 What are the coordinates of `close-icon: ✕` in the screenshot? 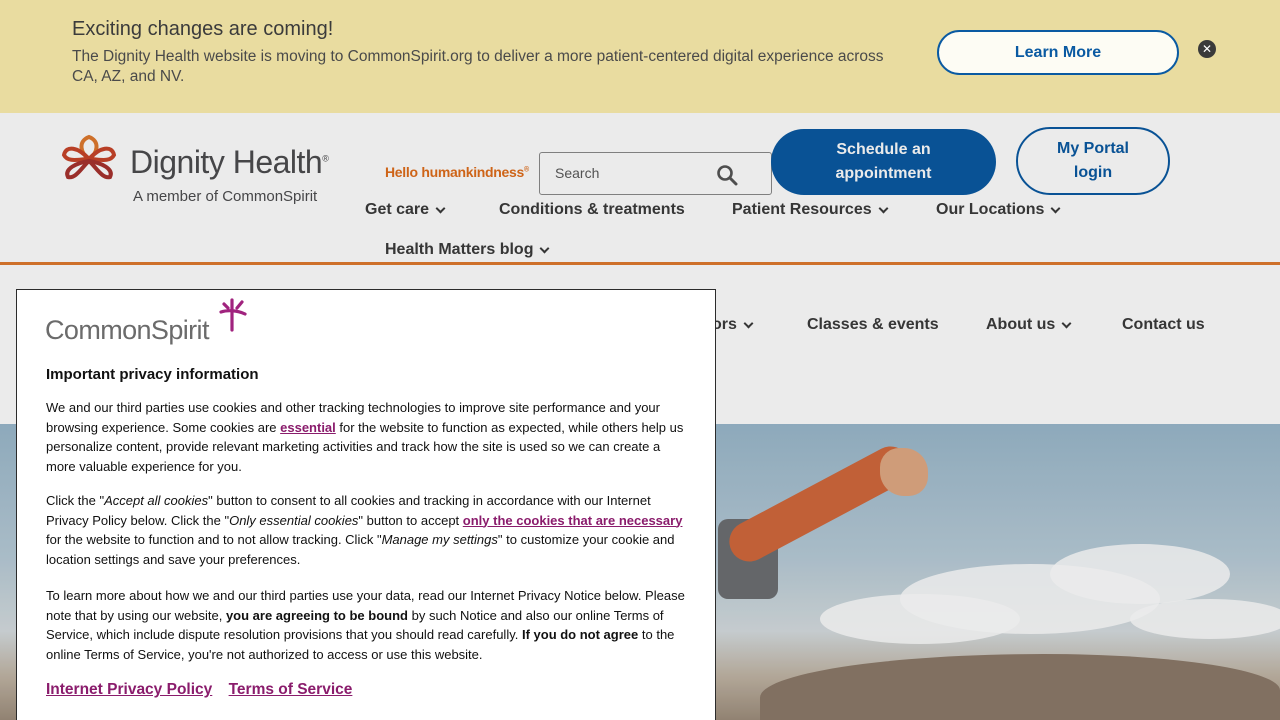 It's located at (1207, 49).